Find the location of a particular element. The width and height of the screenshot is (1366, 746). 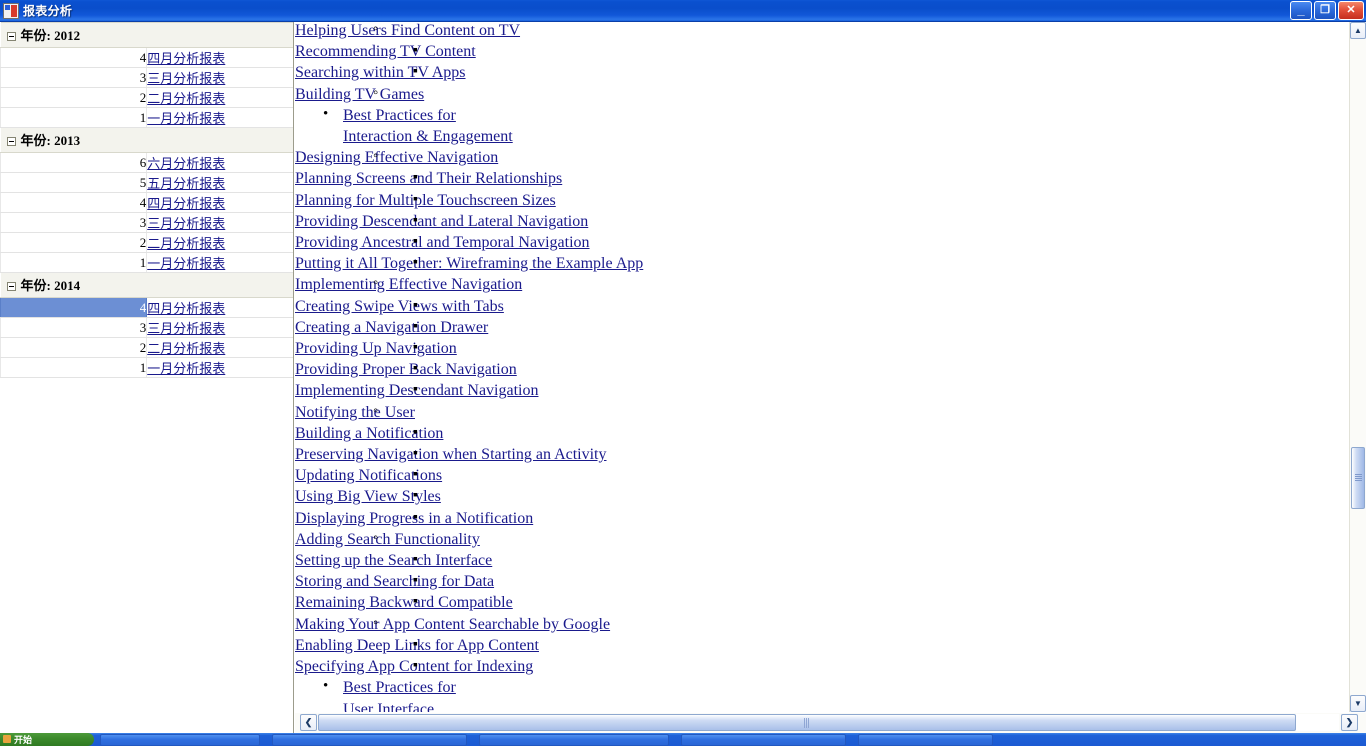

report-link: 五月分析报表 is located at coordinates (186, 183).